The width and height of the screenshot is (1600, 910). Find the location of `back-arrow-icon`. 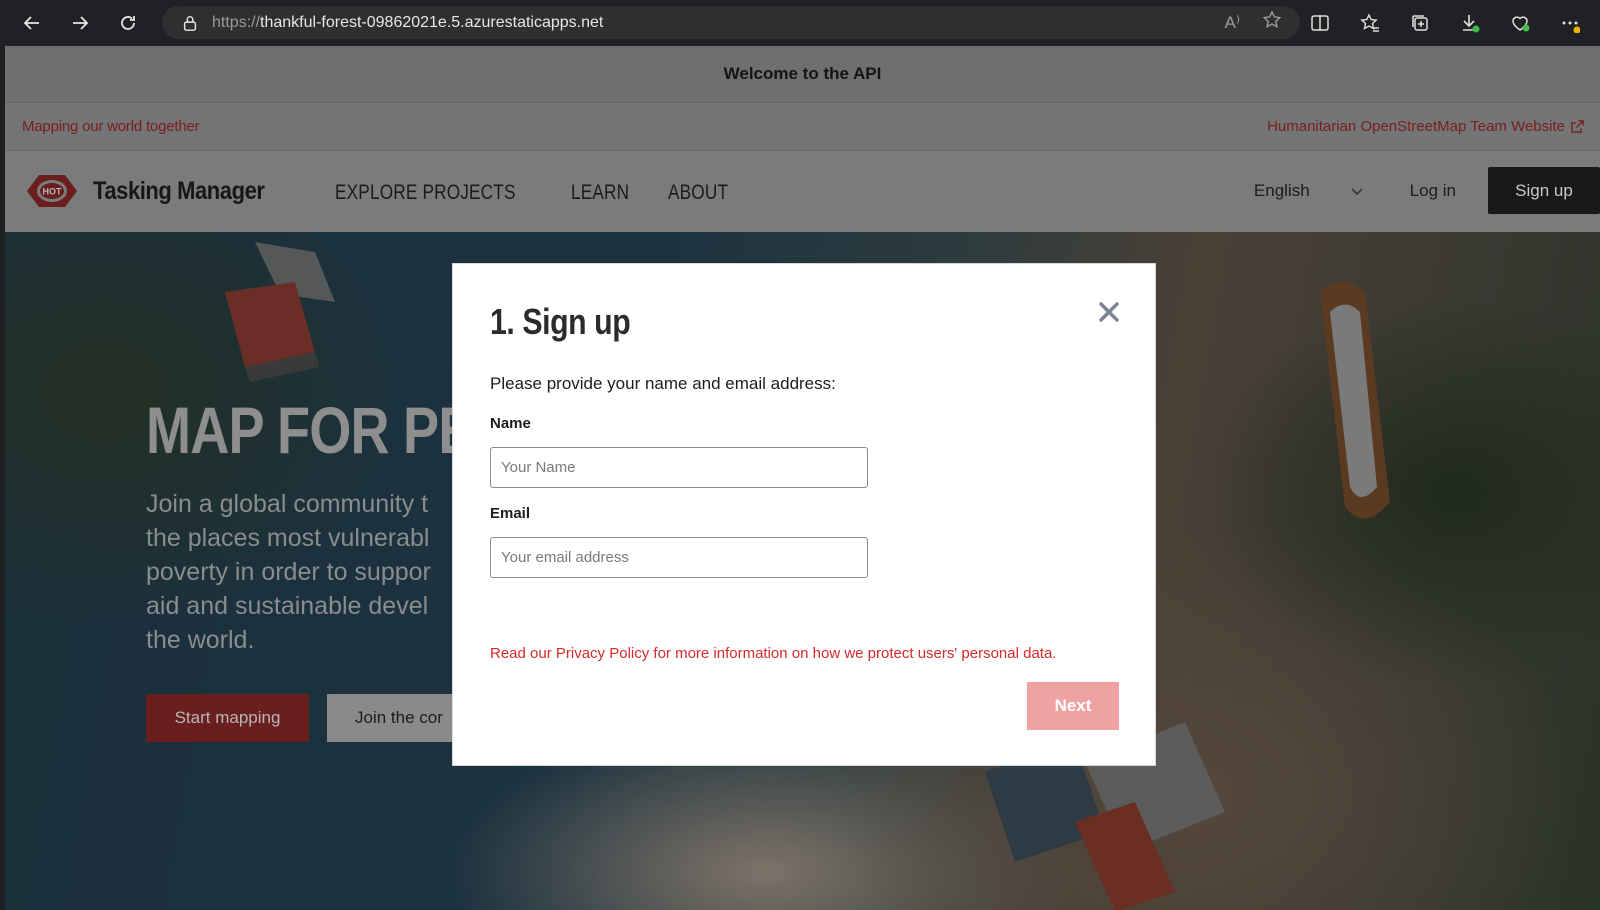

back-arrow-icon is located at coordinates (31, 23).